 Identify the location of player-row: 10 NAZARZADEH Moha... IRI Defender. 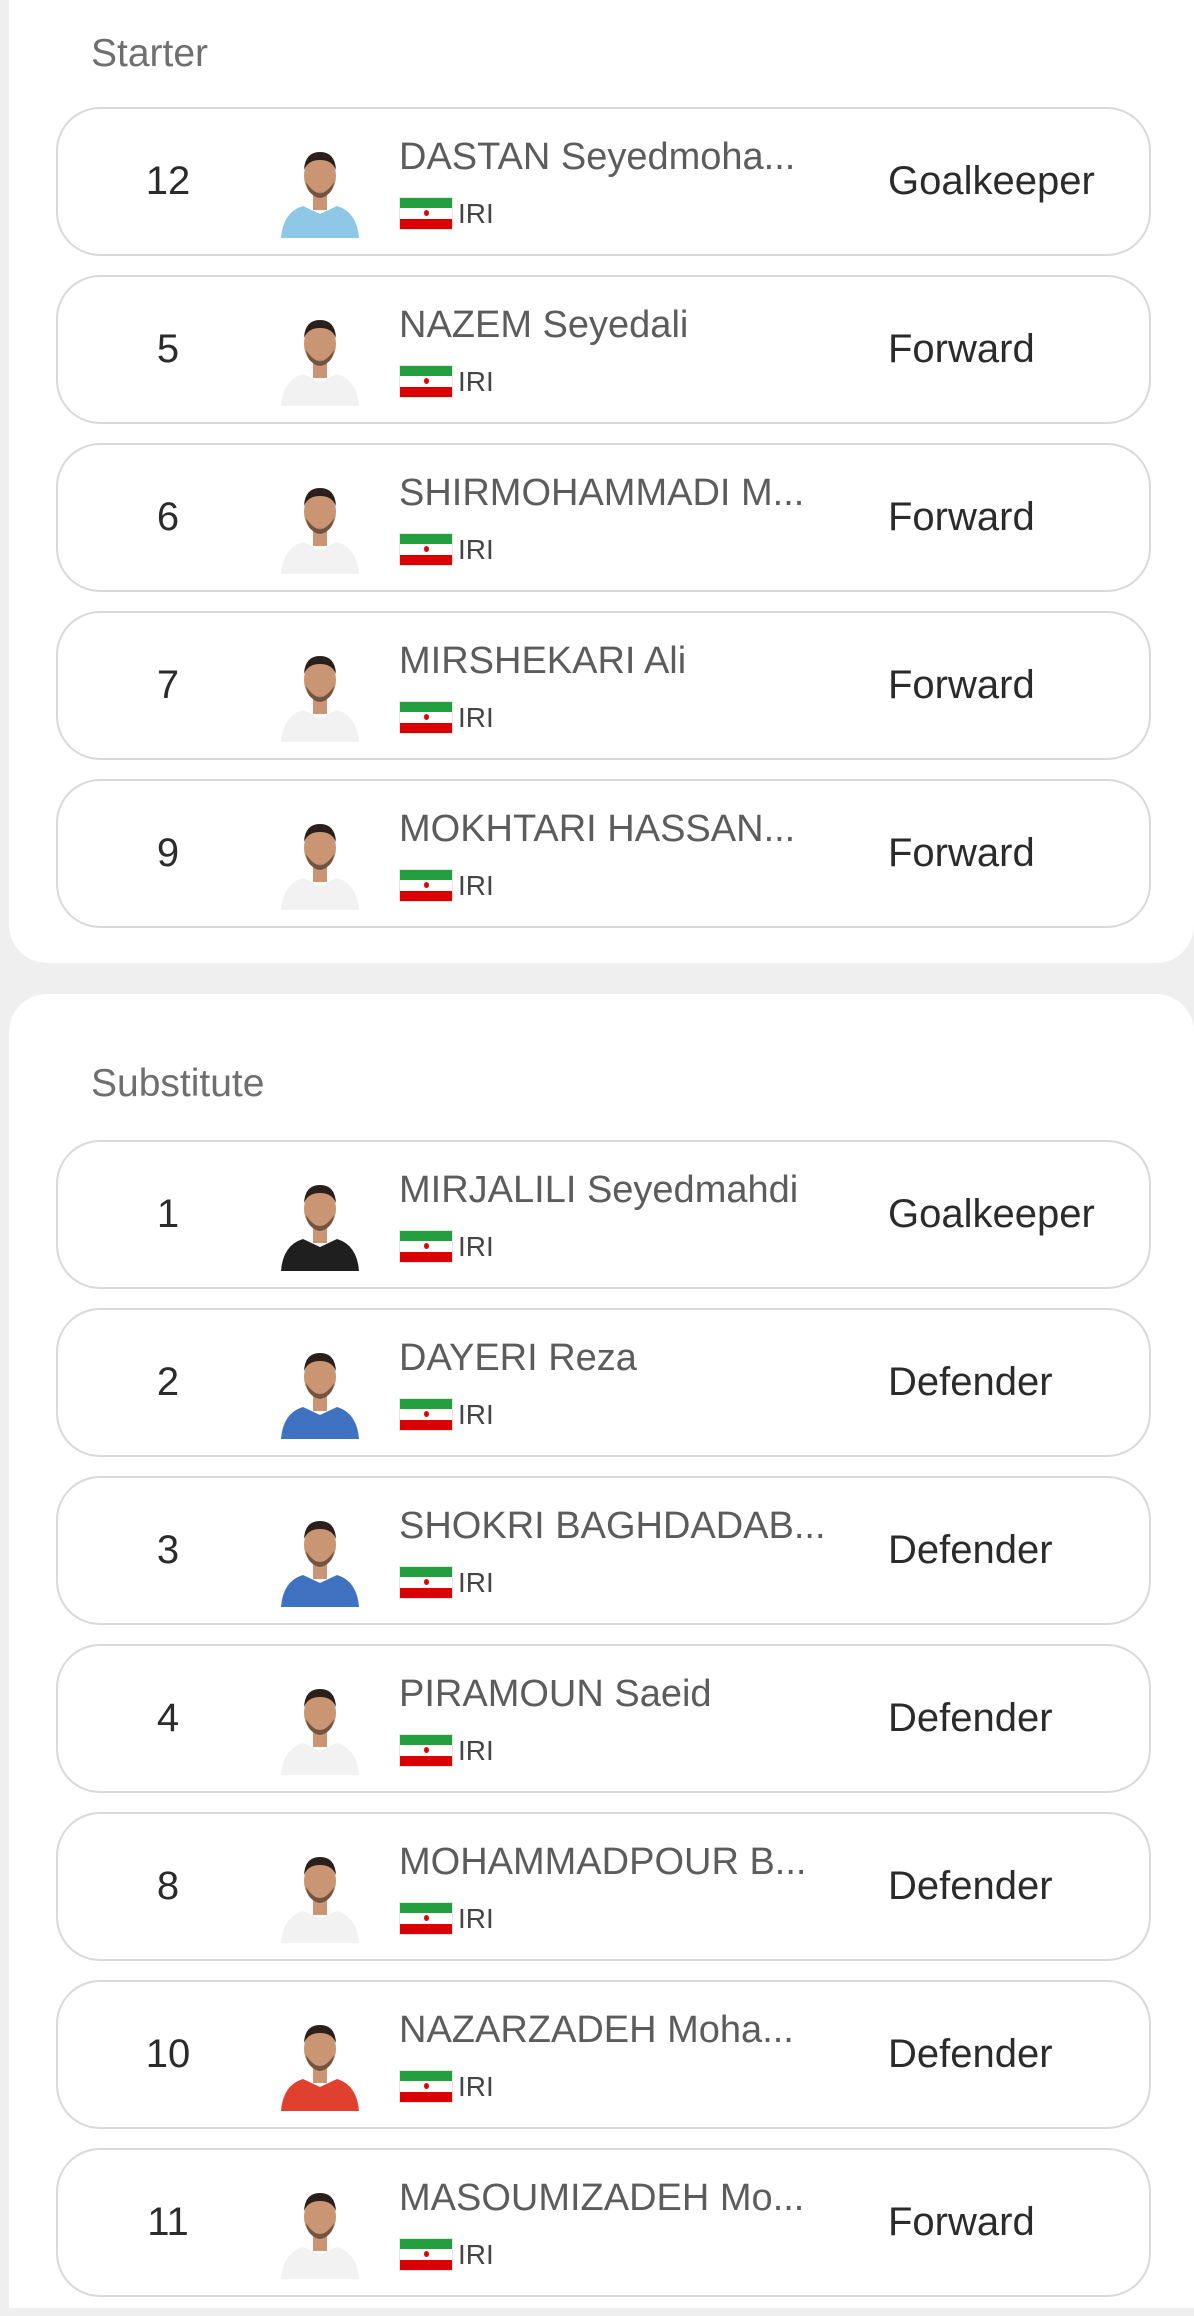
(603, 2054).